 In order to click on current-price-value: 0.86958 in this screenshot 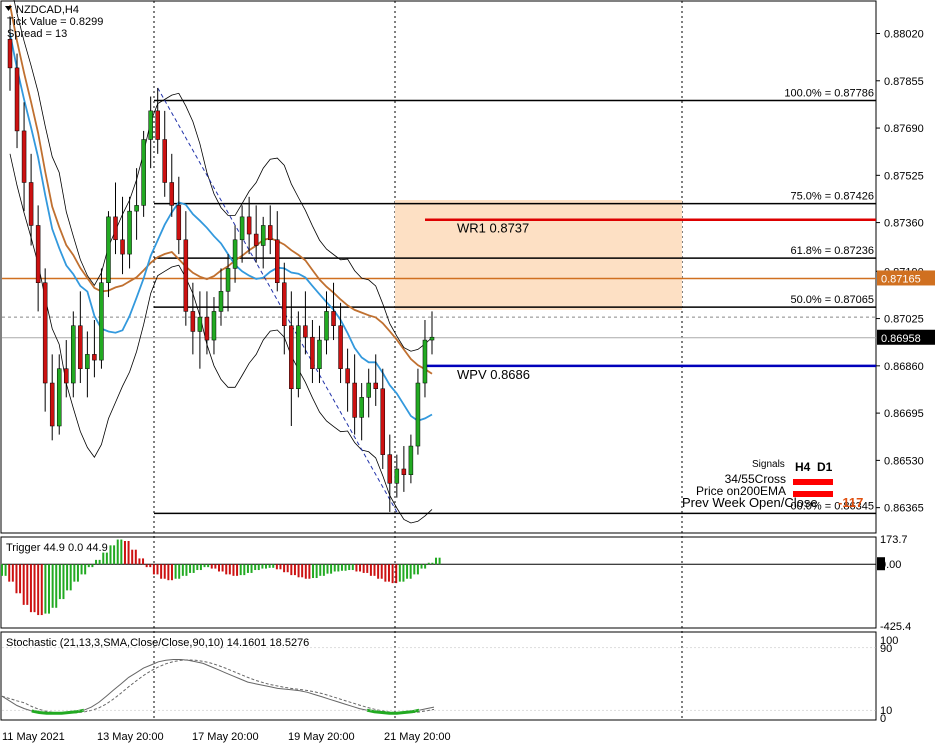, I will do `click(901, 339)`.